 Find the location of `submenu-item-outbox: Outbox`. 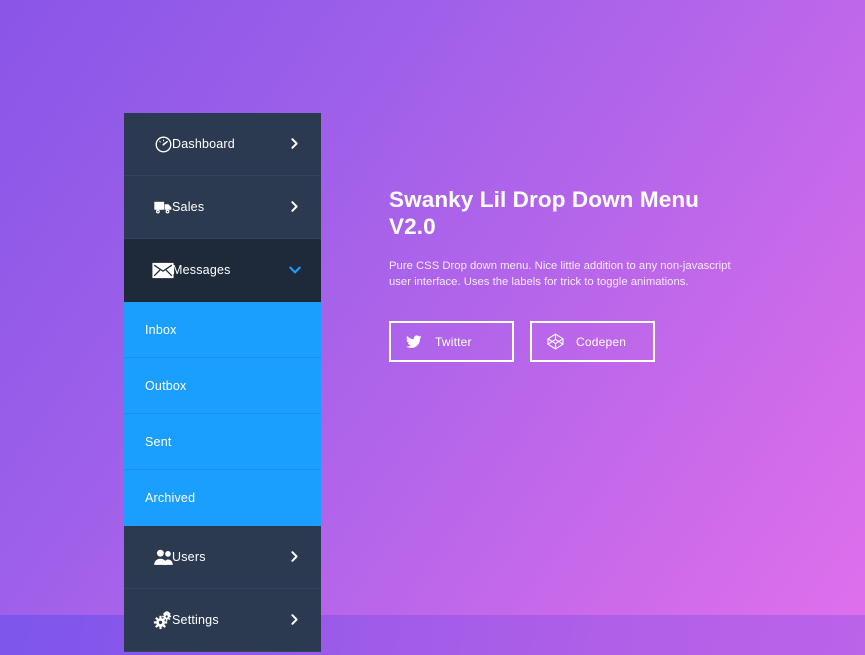

submenu-item-outbox: Outbox is located at coordinates (222, 386).